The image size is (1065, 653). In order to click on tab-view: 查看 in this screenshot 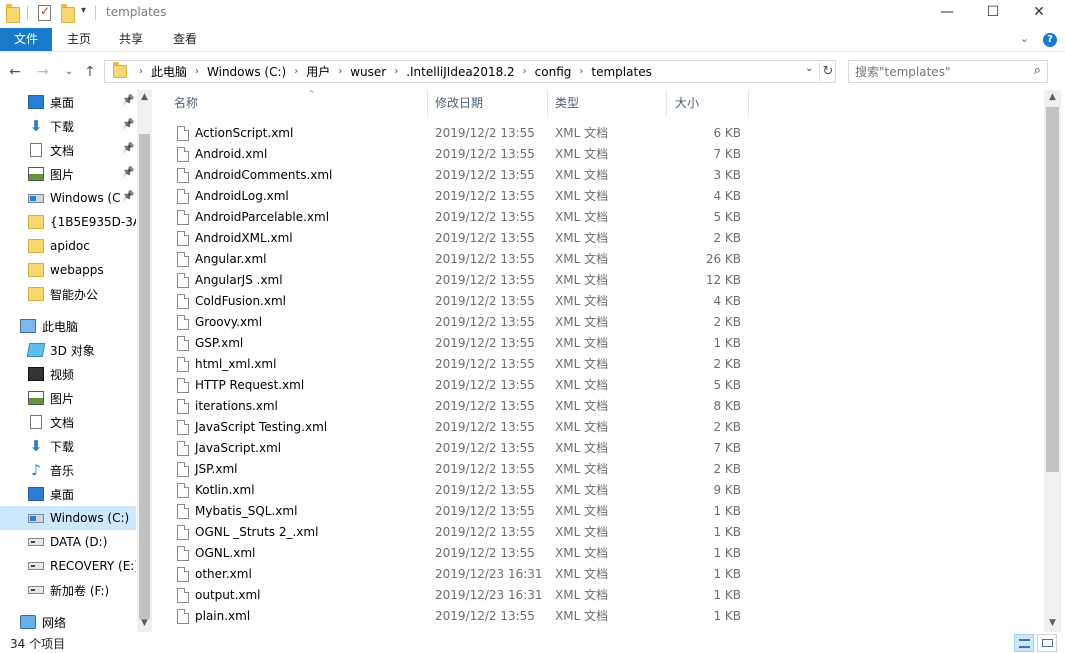, I will do `click(185, 39)`.